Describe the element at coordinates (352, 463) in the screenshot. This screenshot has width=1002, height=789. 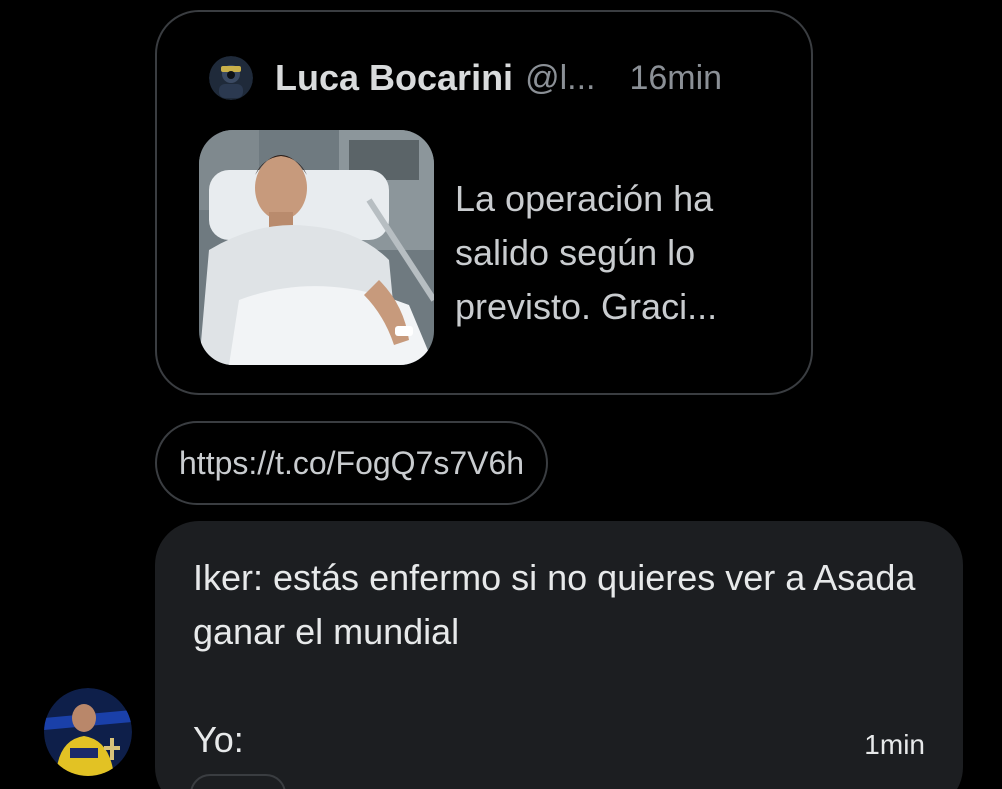
I see `link-preview-url: https://t.co/FogQ7s7V6h` at that location.